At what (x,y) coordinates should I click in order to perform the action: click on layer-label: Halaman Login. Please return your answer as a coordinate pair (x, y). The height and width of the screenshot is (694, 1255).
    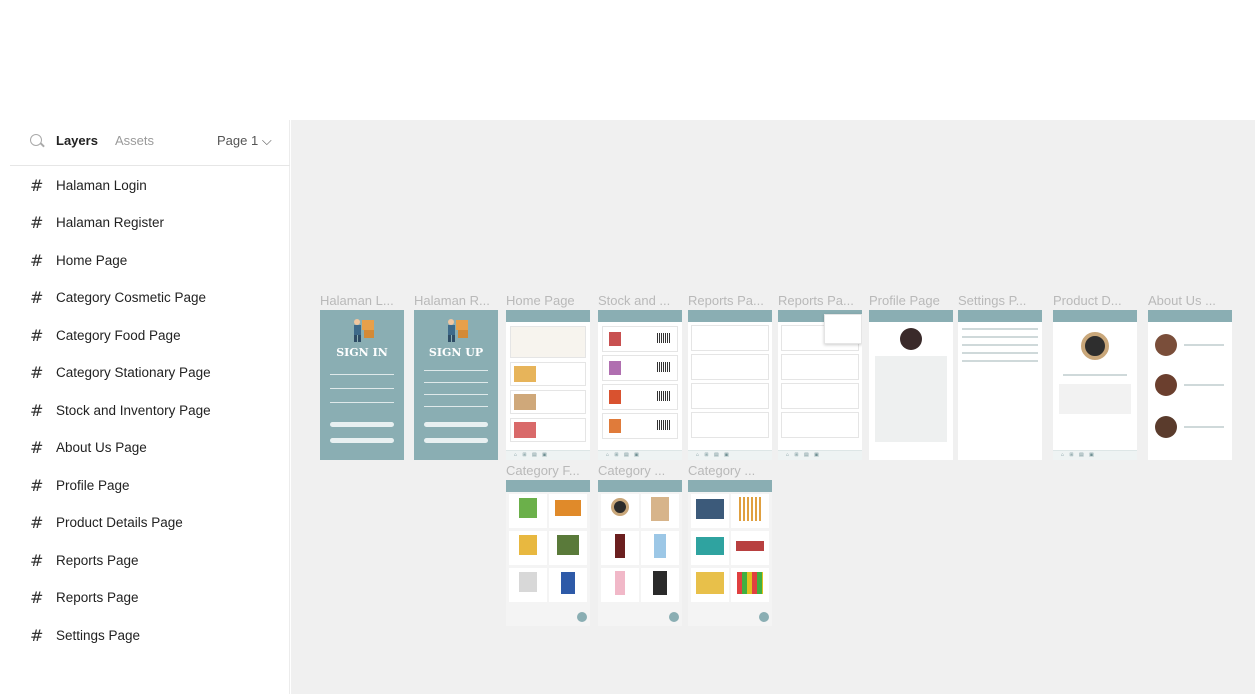
    Looking at the image, I should click on (101, 185).